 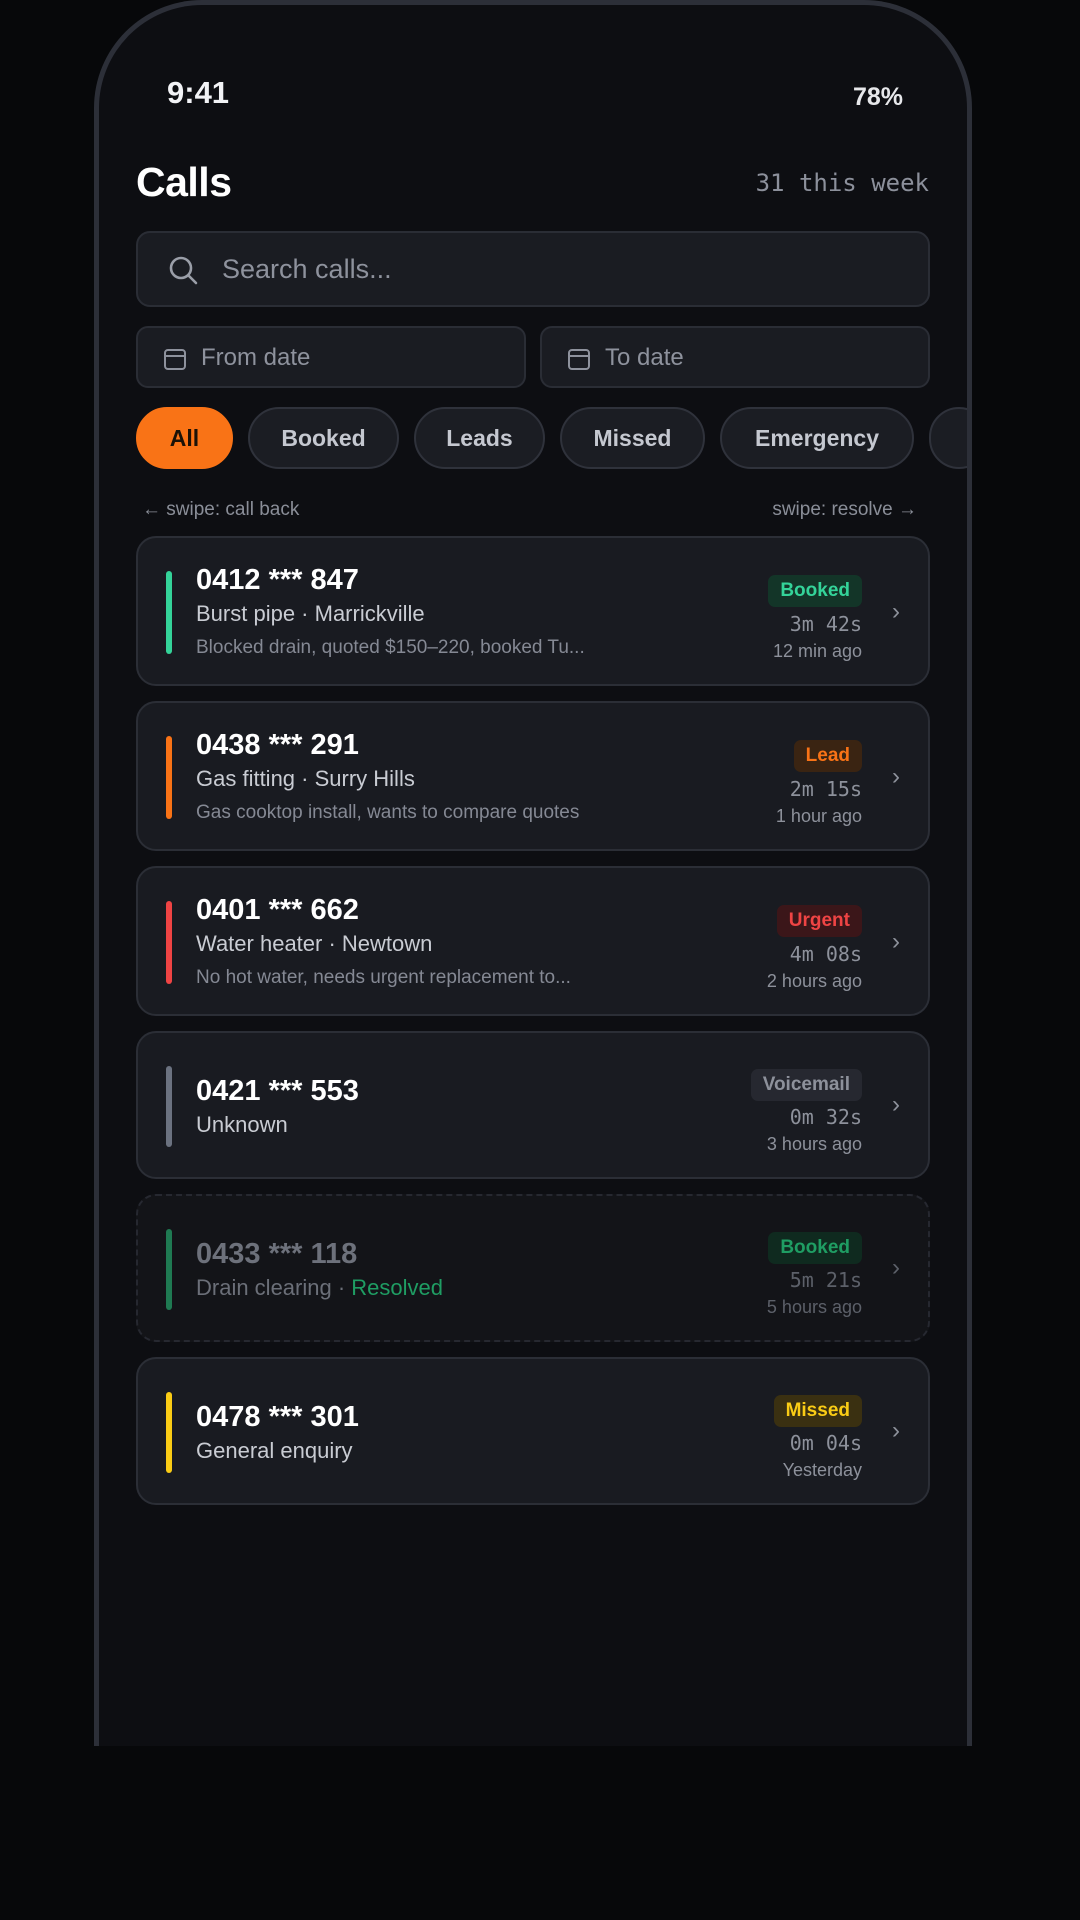 I want to click on job-resolved: Drain clearing · Resolved, so click(x=320, y=1287).